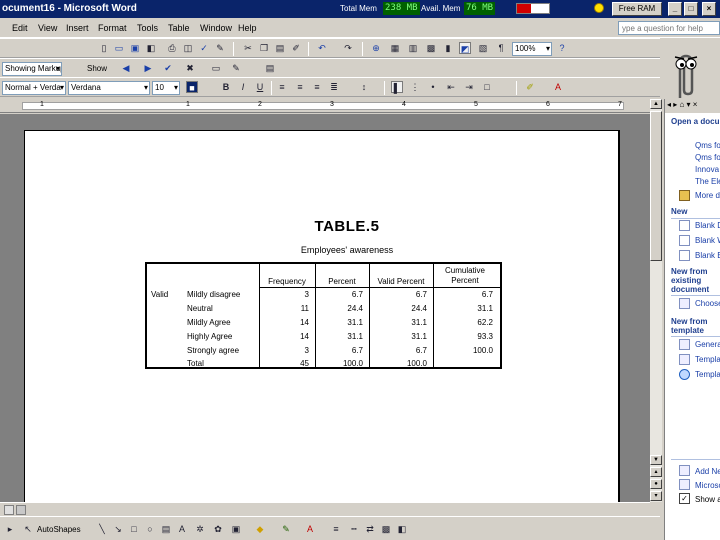 Image resolution: width=720 pixels, height=540 pixels. Describe the element at coordinates (296, 48) in the screenshot. I see `format-painter-icon: ✐` at that location.